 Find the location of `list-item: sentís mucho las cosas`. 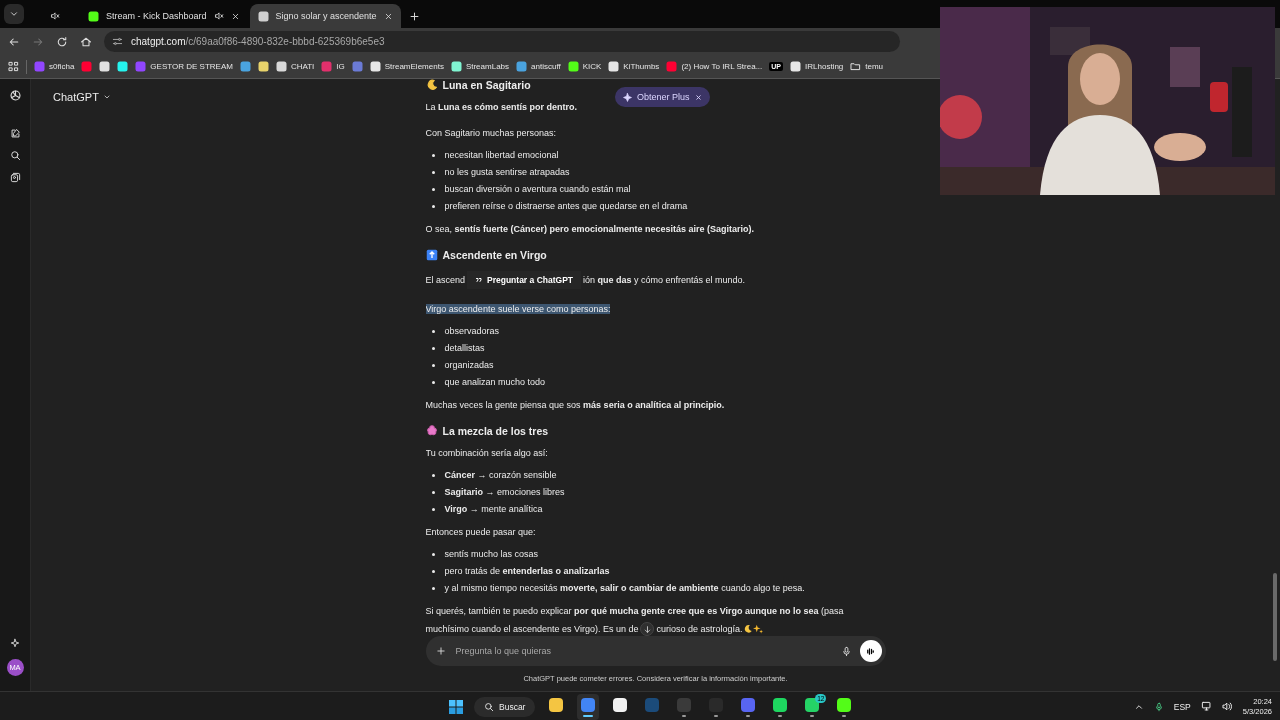

list-item: sentís mucho las cosas is located at coordinates (491, 554).